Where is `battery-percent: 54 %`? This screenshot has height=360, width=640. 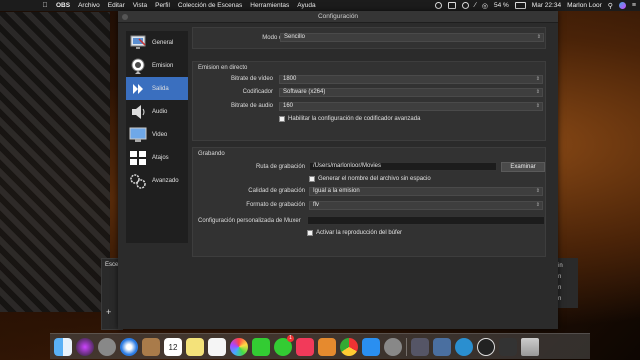
battery-percent: 54 % is located at coordinates (501, 5).